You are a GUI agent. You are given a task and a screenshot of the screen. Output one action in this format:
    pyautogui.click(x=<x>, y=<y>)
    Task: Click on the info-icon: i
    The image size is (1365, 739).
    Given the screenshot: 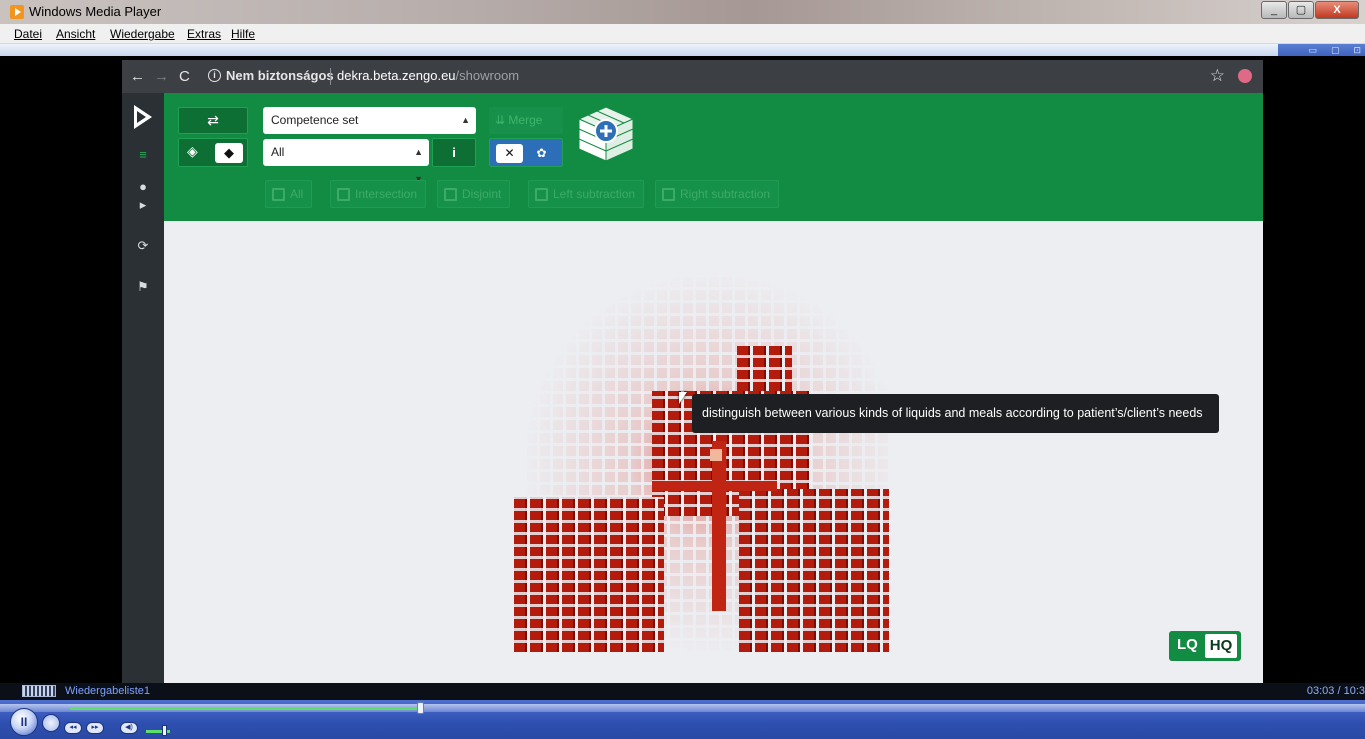 What is the action you would take?
    pyautogui.click(x=454, y=152)
    